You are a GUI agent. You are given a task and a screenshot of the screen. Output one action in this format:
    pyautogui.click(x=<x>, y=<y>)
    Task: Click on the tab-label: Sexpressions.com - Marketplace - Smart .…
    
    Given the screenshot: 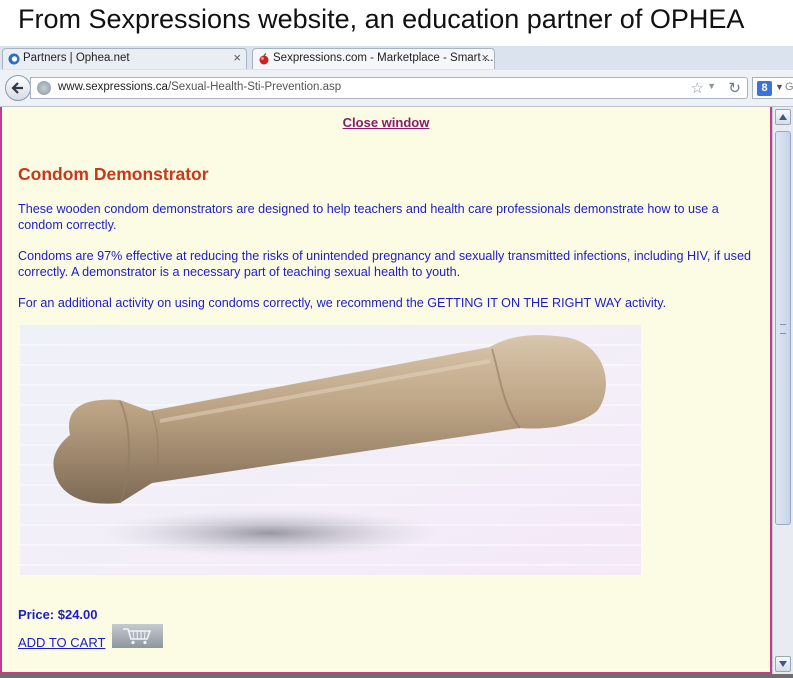 What is the action you would take?
    pyautogui.click(x=383, y=58)
    